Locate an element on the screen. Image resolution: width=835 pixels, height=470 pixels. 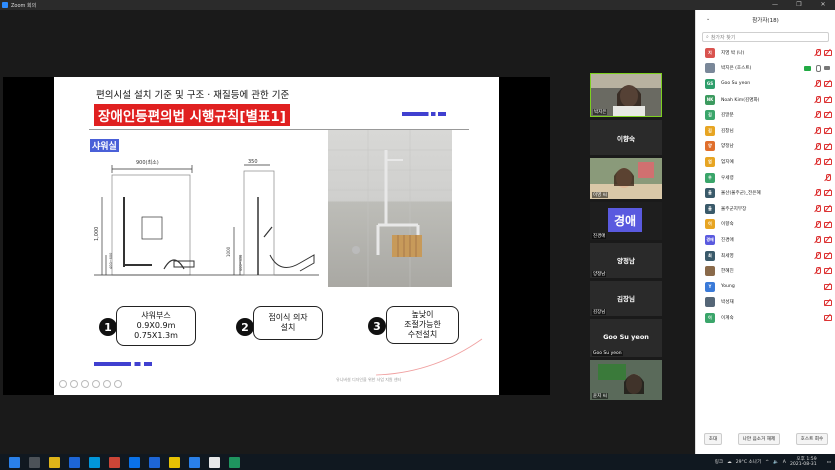
section-label: 샤워실 is located at coordinates (104, 145).